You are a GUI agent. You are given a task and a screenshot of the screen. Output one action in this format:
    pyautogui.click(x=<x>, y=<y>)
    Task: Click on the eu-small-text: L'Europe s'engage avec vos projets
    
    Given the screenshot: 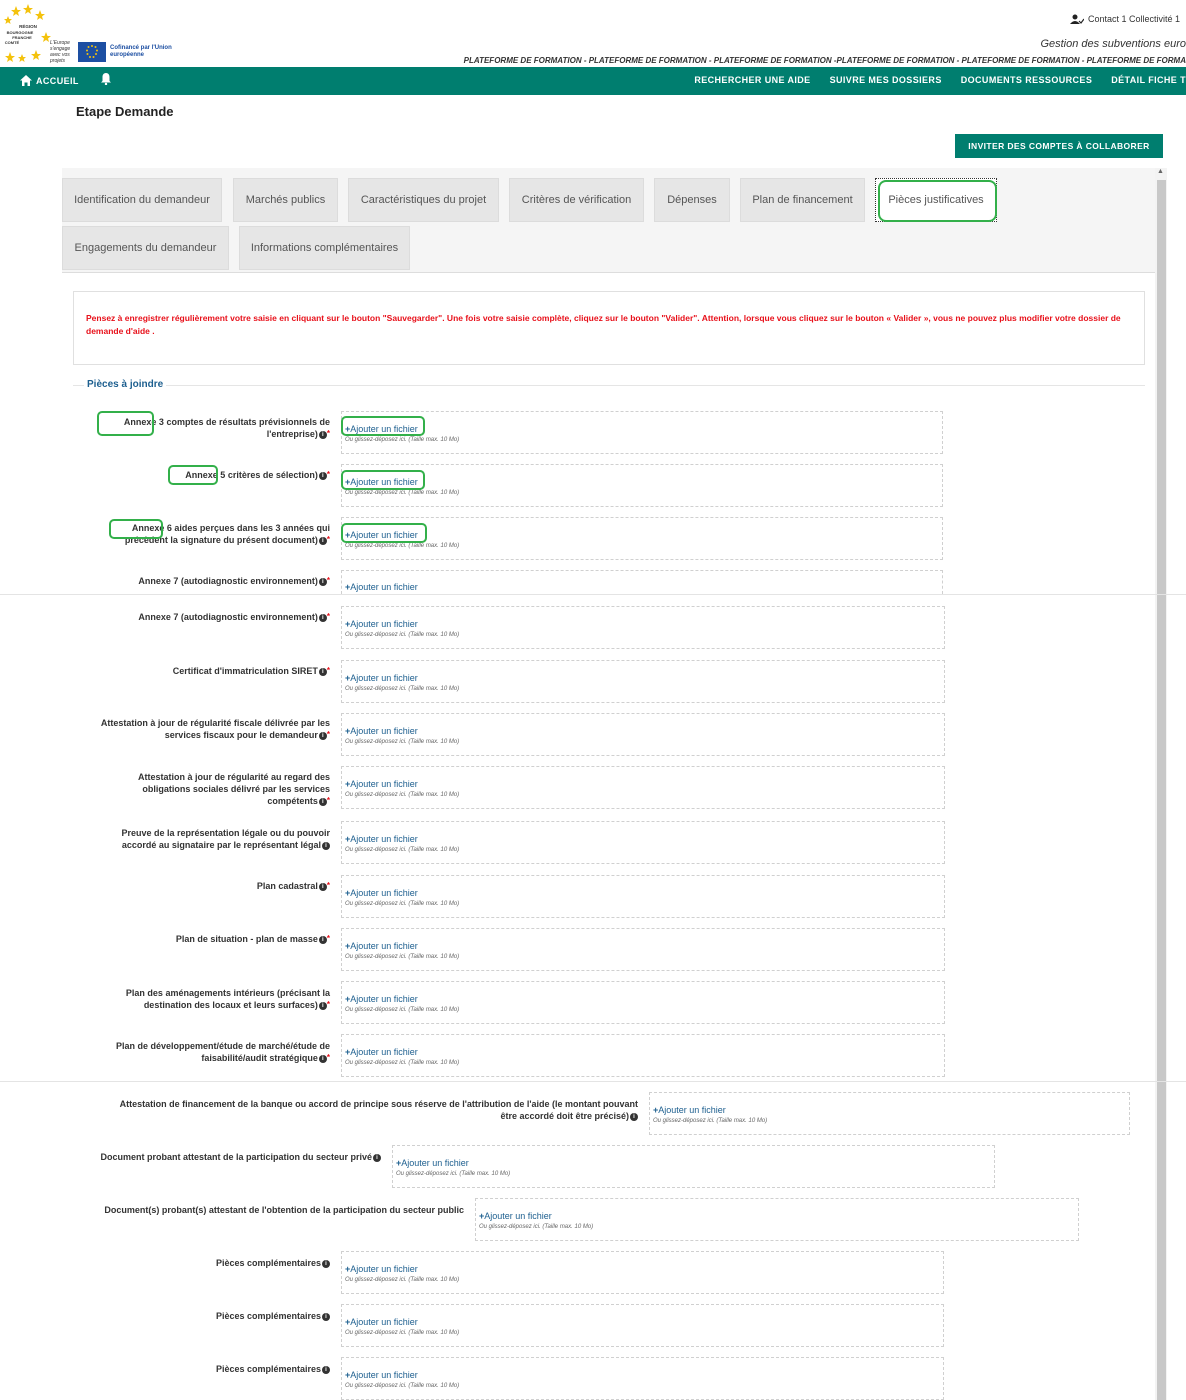 What is the action you would take?
    pyautogui.click(x=60, y=52)
    